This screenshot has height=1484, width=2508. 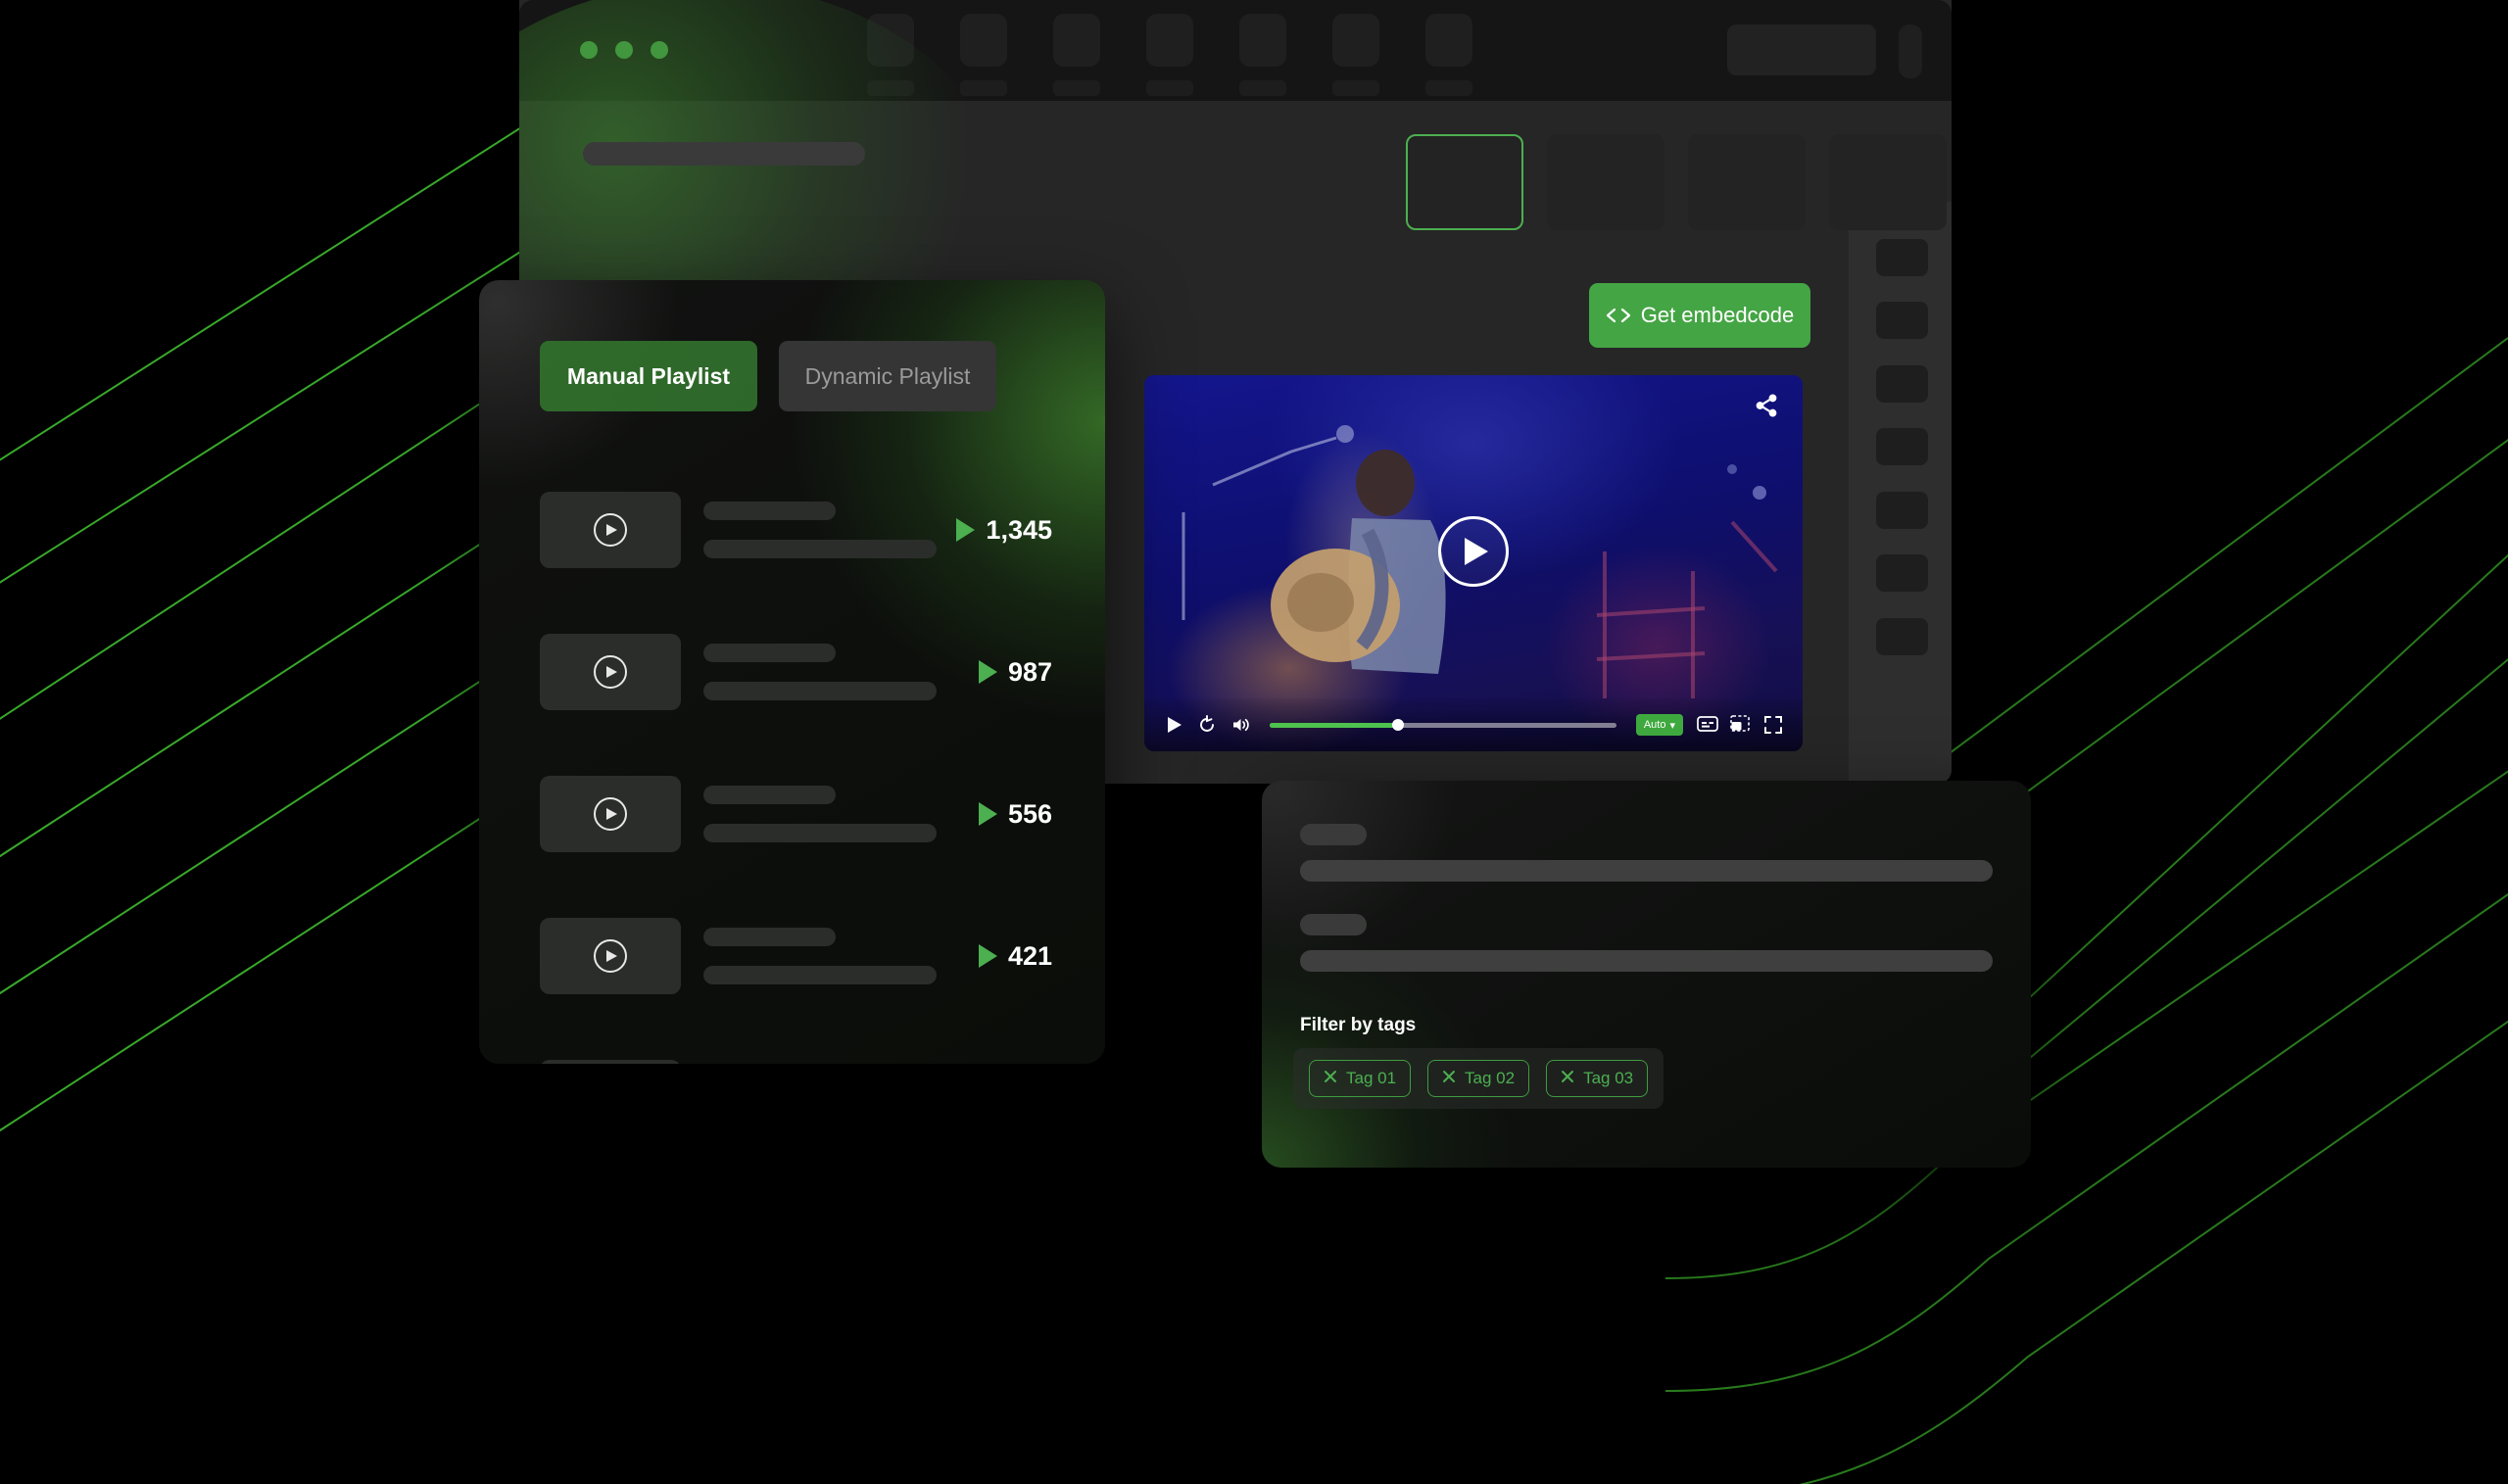 I want to click on tag-chip-bar: Tag 01 Tag 02 Tag 03, so click(x=1478, y=1078).